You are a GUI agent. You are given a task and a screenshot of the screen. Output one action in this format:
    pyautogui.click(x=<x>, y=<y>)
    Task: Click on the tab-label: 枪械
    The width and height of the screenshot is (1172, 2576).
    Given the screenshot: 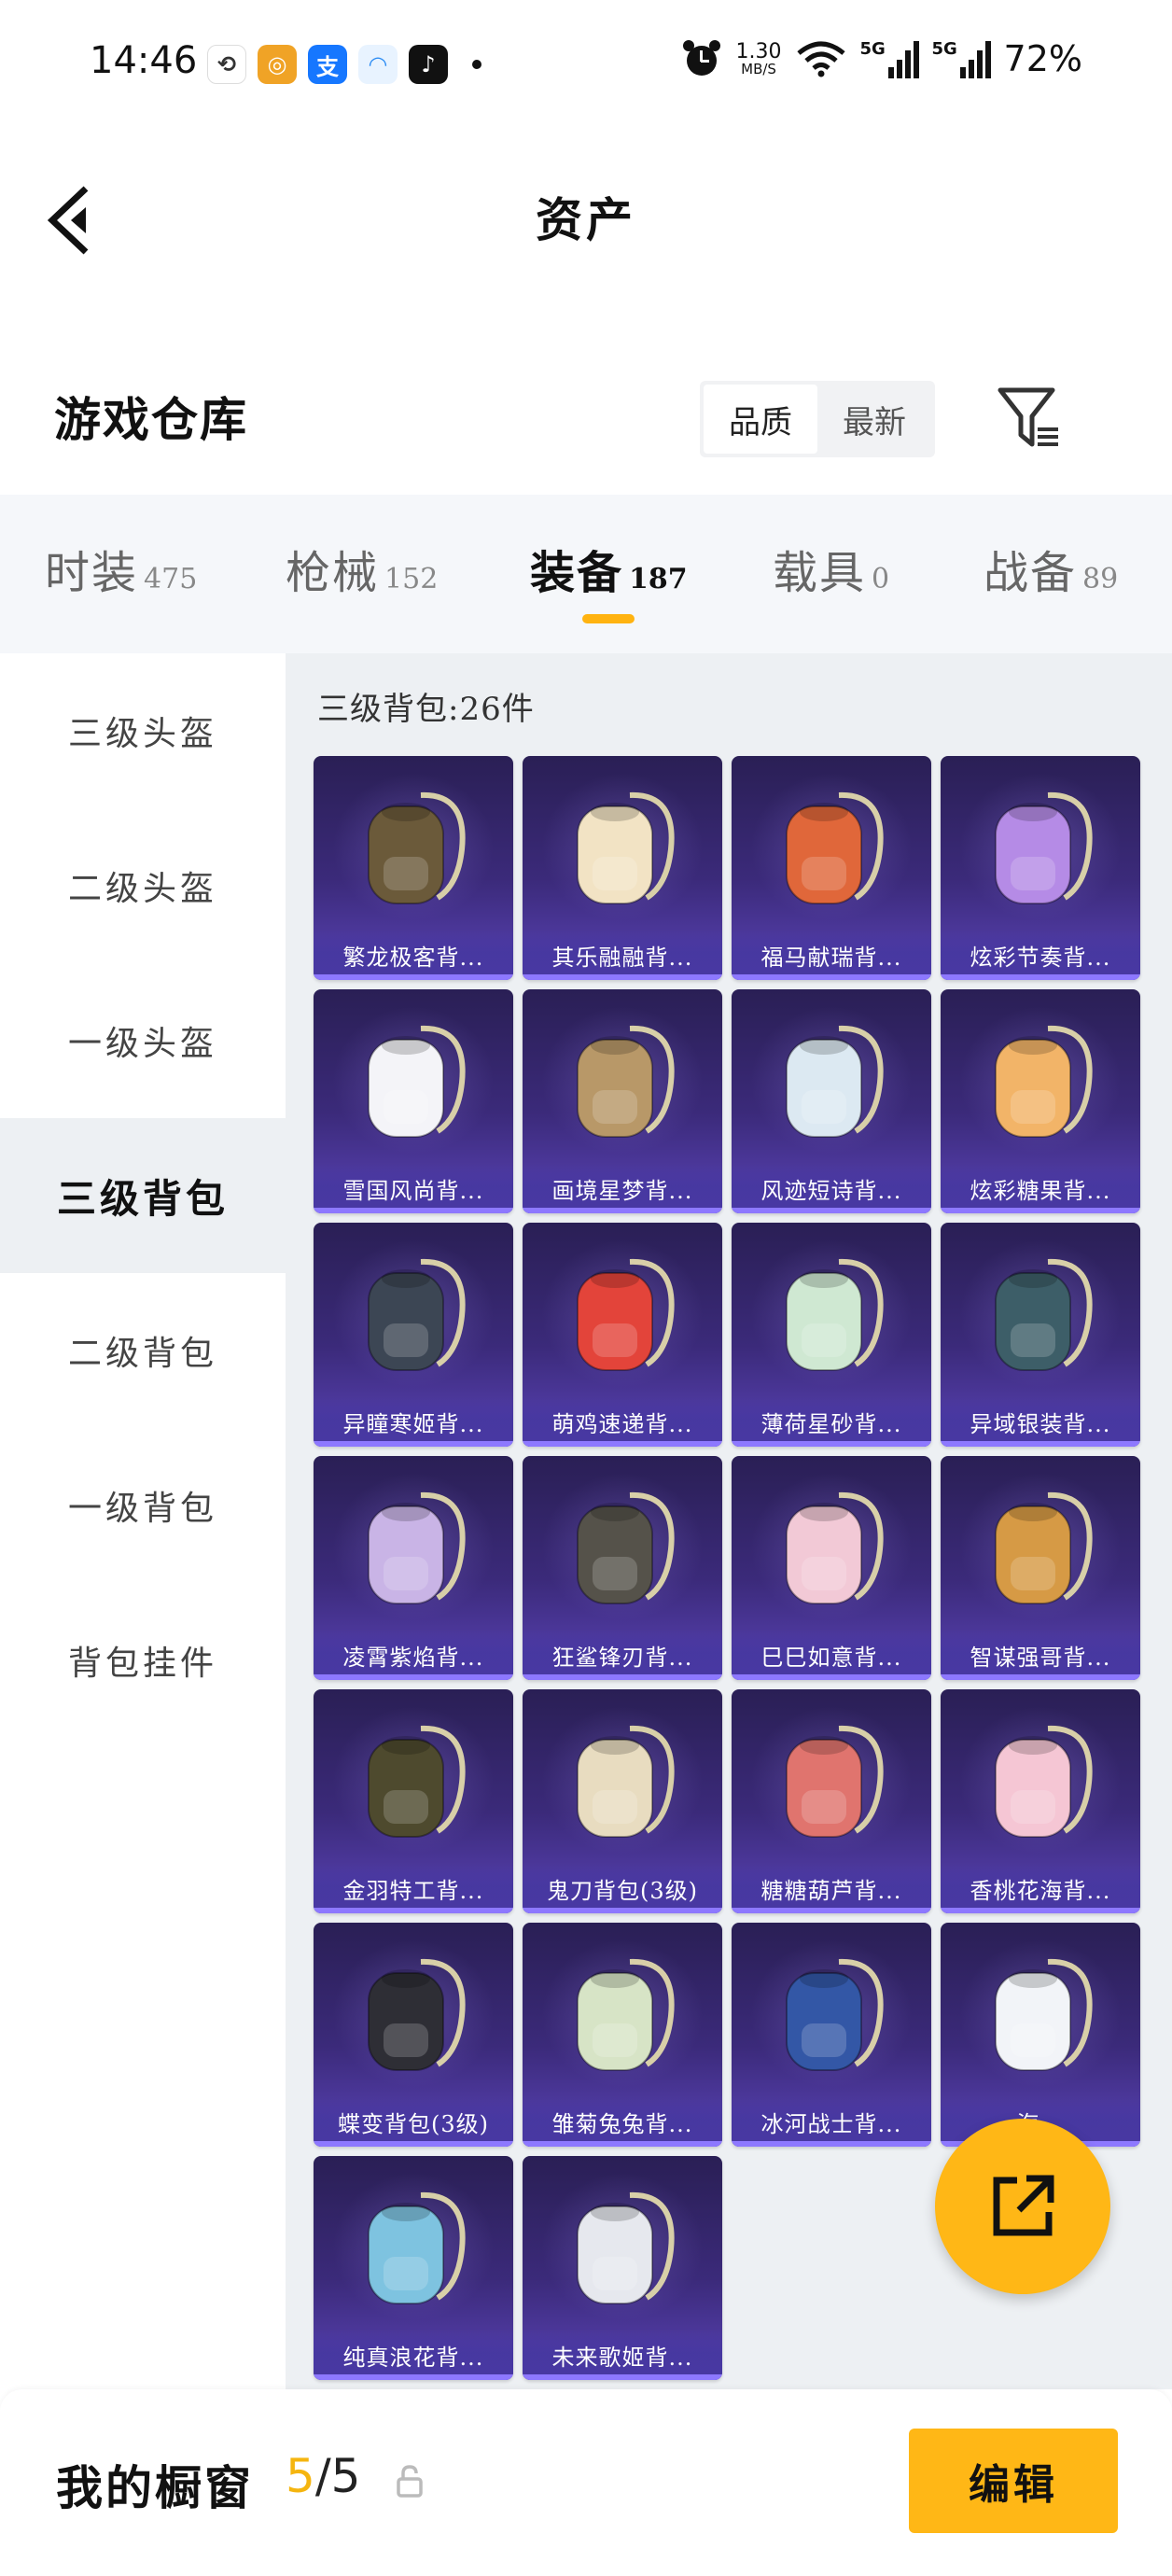 What is the action you would take?
    pyautogui.click(x=333, y=573)
    